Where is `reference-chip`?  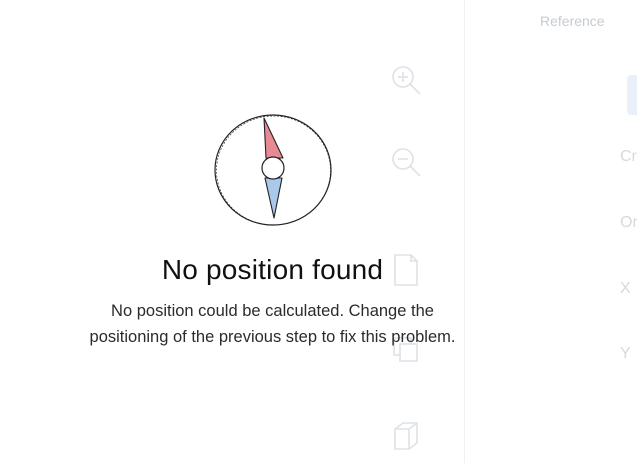
reference-chip is located at coordinates (632, 95).